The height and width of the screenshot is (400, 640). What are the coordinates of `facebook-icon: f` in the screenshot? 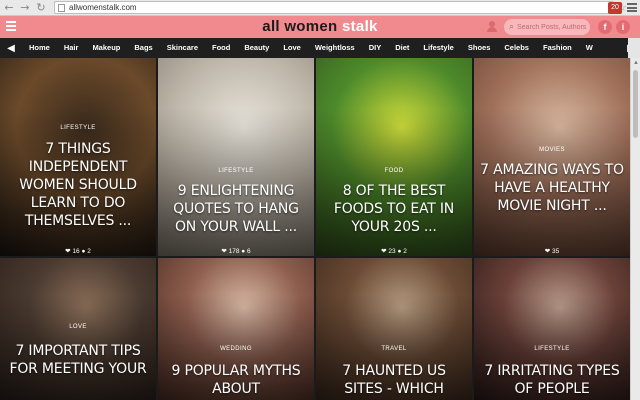 It's located at (605, 27).